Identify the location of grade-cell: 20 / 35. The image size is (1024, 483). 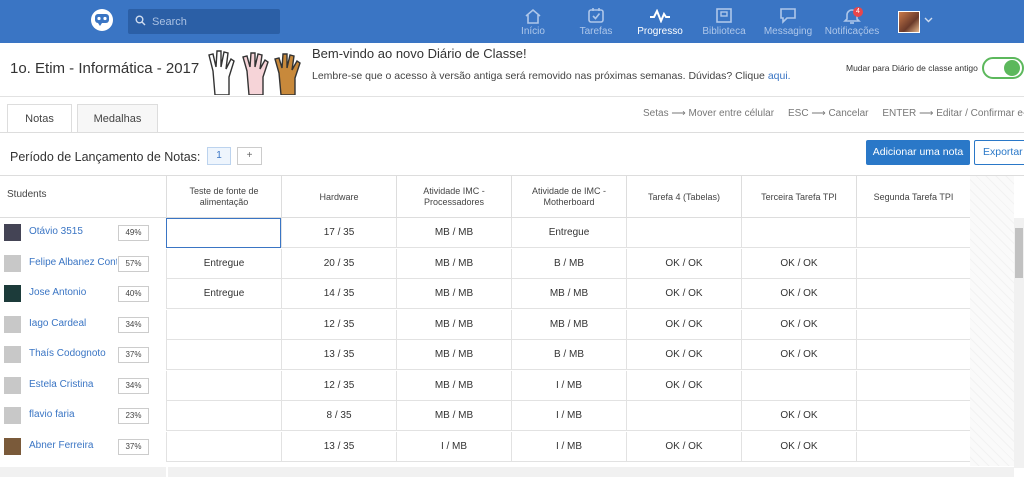
(338, 263).